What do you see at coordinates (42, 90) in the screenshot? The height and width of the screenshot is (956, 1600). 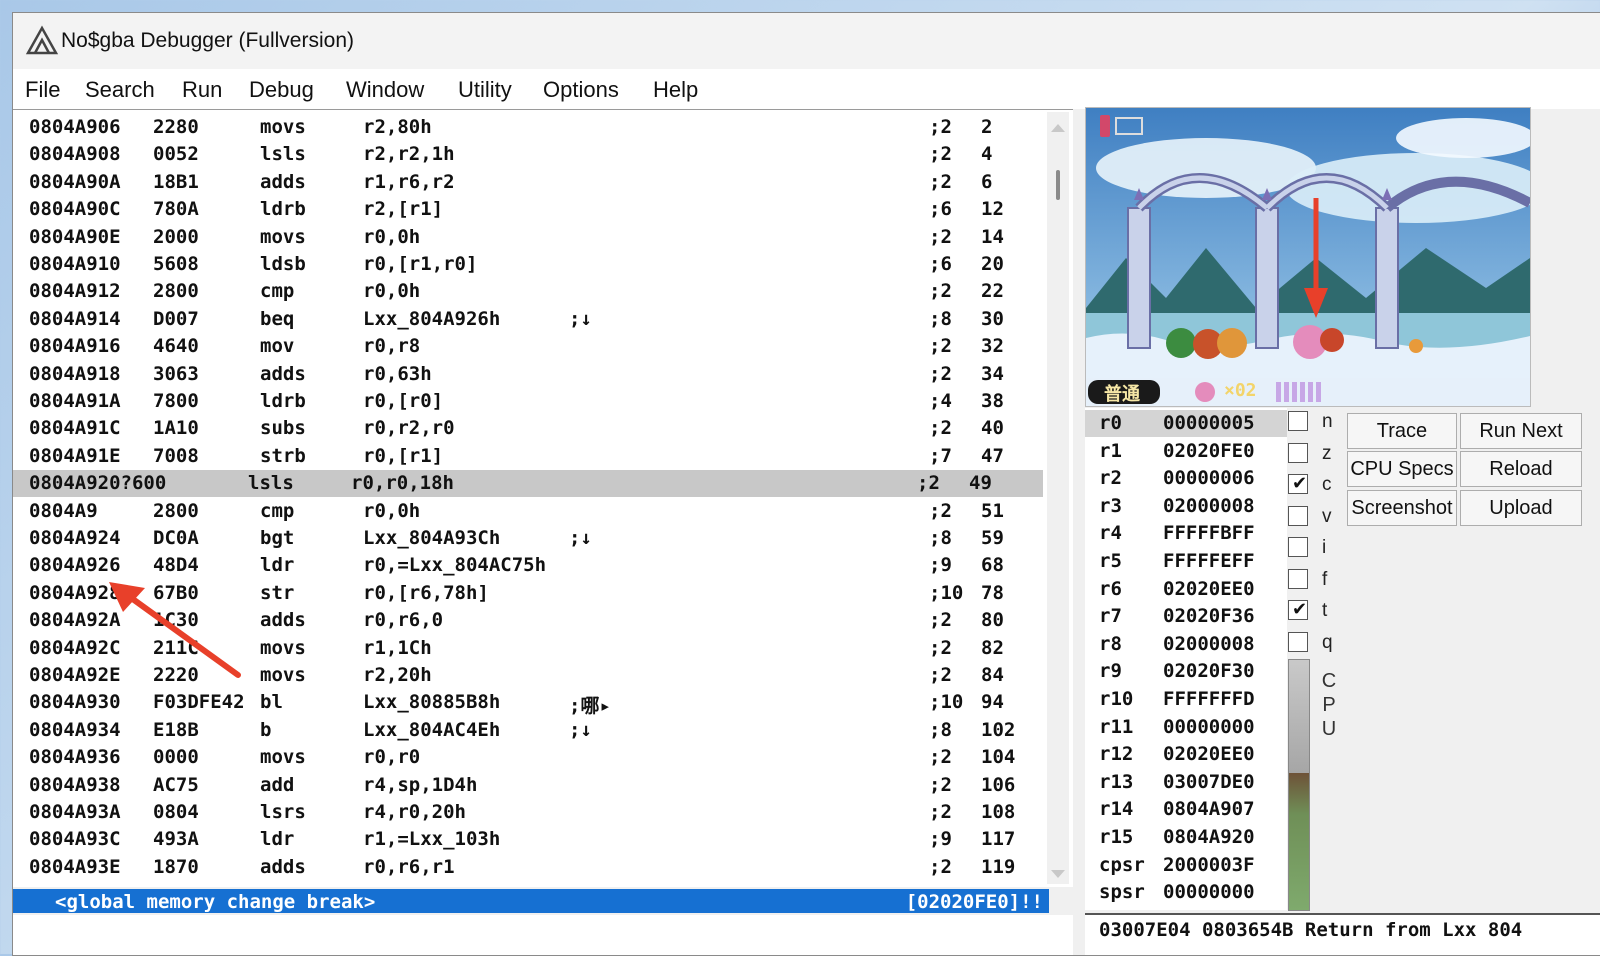 I see `menu-file: File` at bounding box center [42, 90].